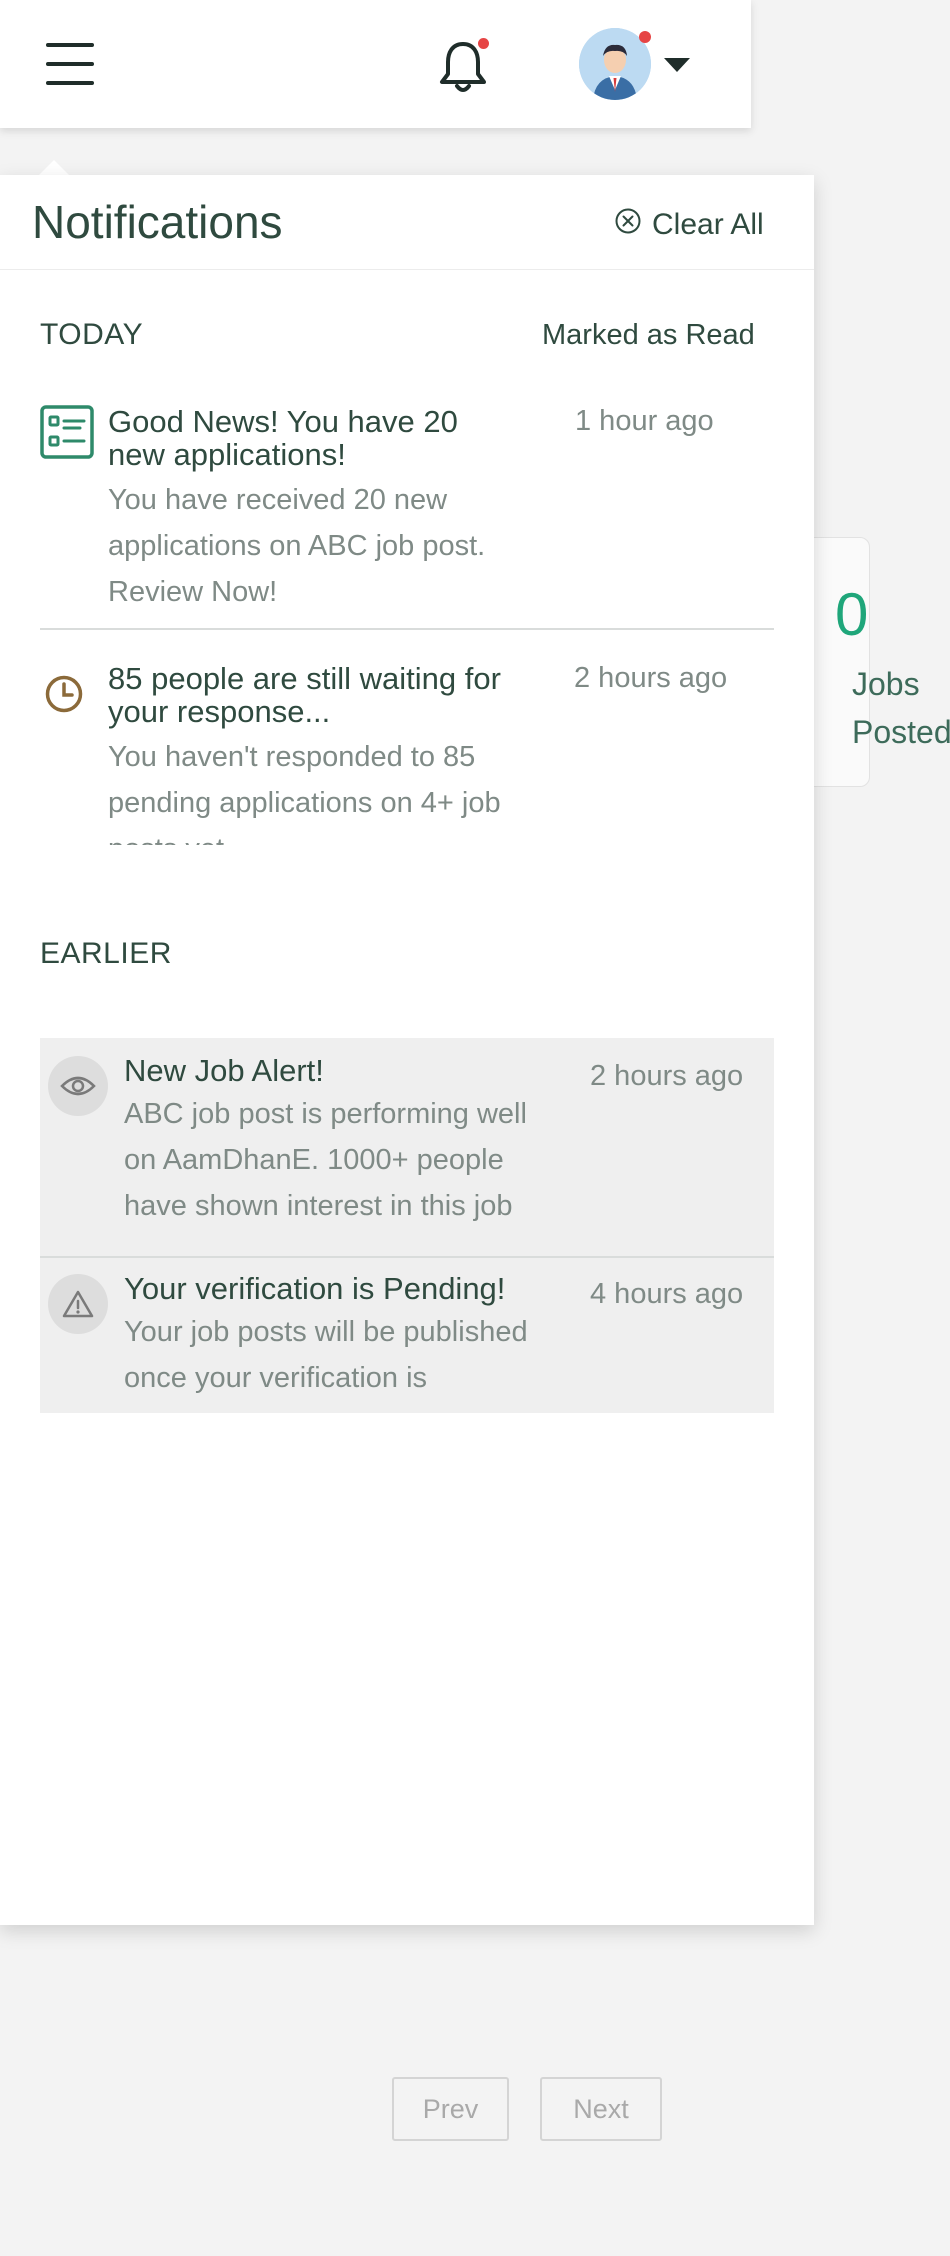  What do you see at coordinates (407, 629) in the screenshot?
I see `divider` at bounding box center [407, 629].